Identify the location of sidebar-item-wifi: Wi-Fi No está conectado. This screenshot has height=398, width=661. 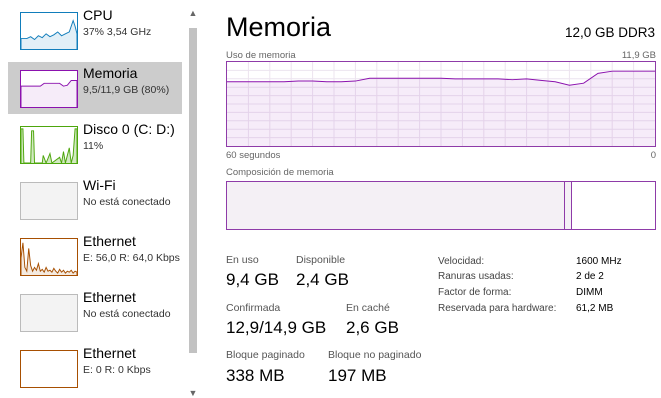
(96, 200).